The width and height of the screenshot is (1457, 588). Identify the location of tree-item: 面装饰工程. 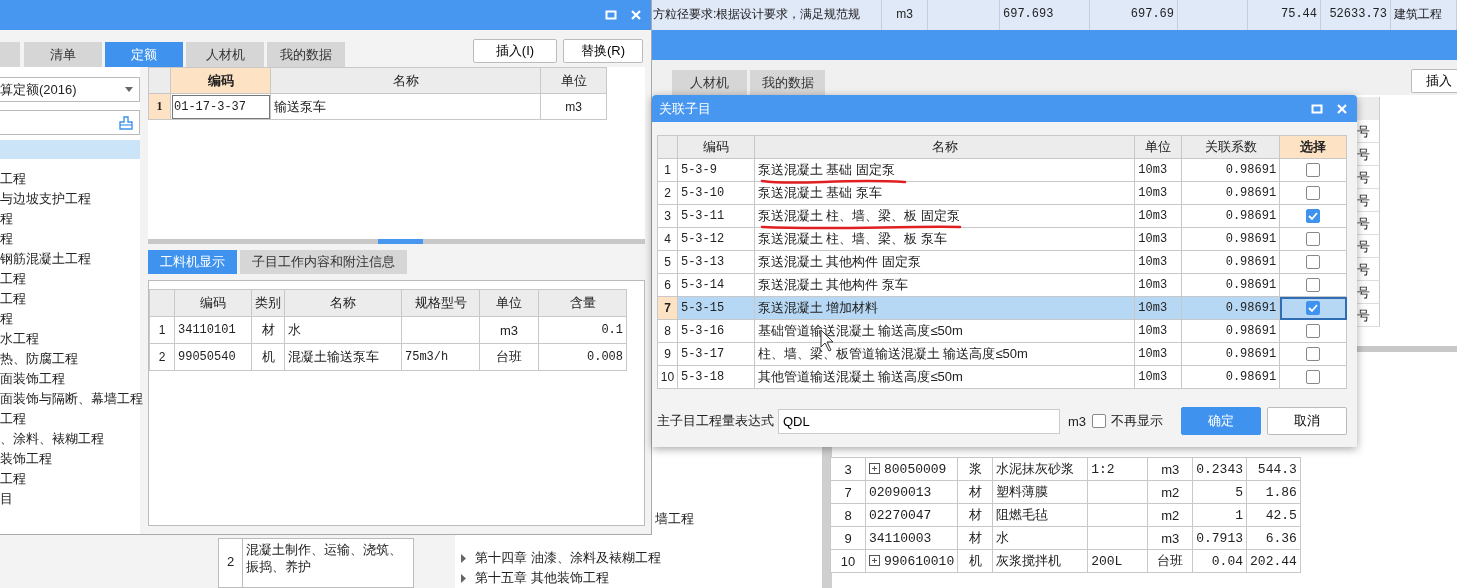
(70, 379).